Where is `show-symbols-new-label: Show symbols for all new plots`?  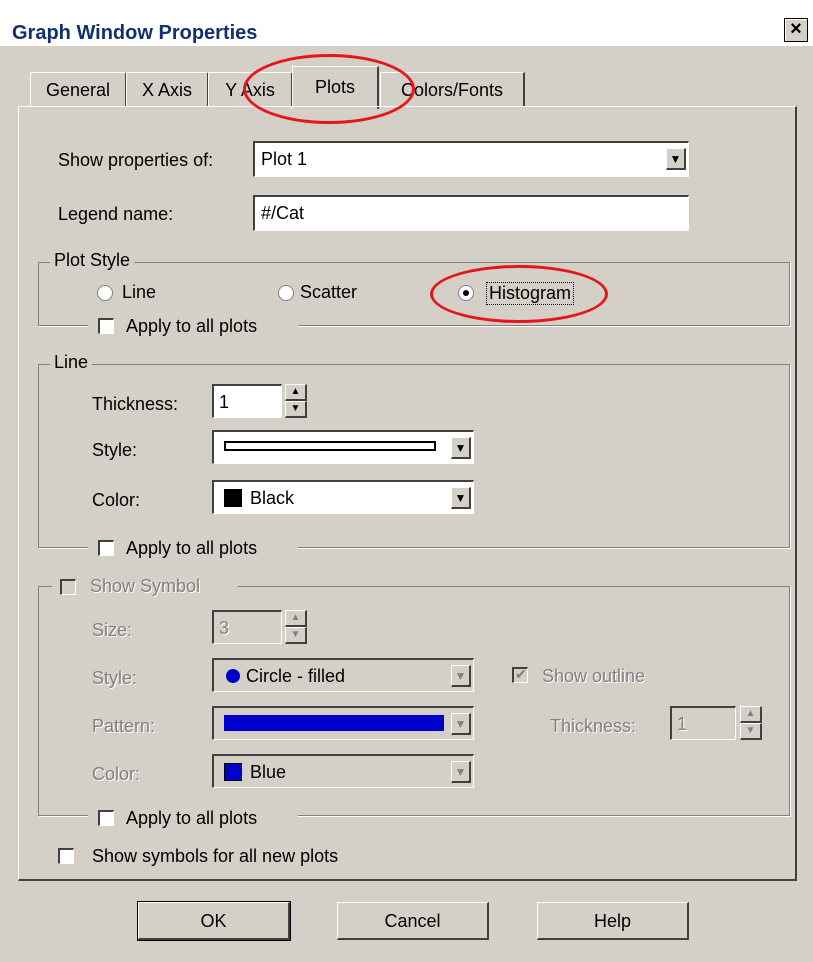 show-symbols-new-label: Show symbols for all new plots is located at coordinates (215, 856).